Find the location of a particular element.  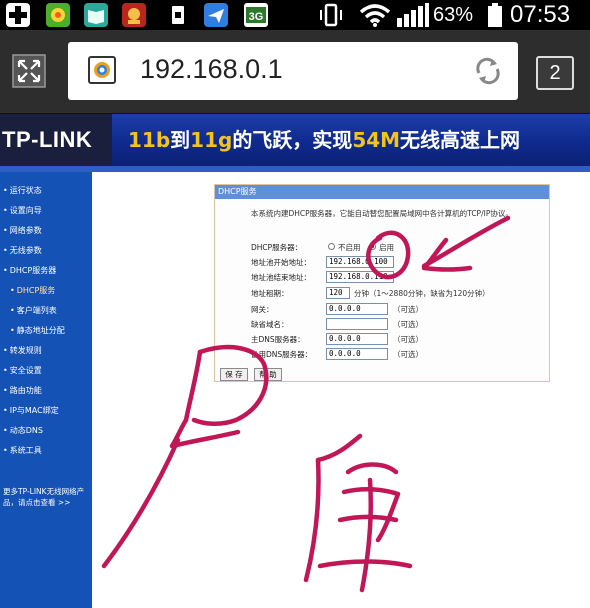

pool-start-label: 地址池开始地址： is located at coordinates (281, 262).